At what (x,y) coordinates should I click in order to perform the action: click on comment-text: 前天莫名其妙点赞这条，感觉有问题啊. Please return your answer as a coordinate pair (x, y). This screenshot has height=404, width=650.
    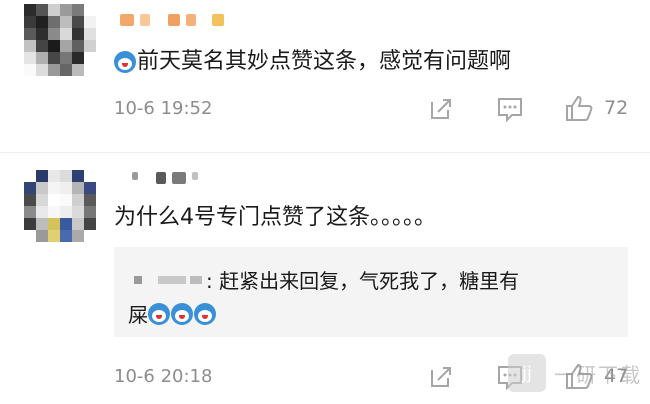
    Looking at the image, I should click on (312, 62).